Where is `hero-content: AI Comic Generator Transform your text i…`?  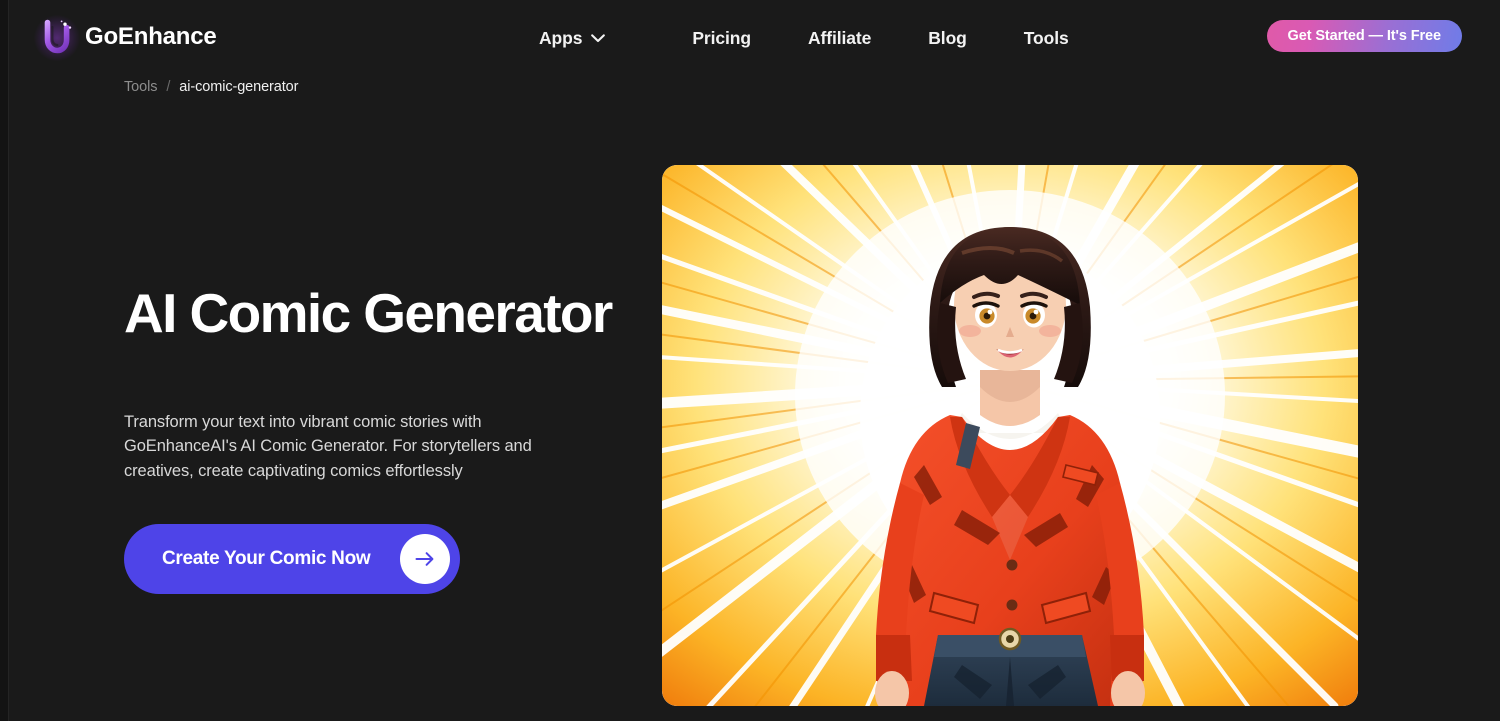
hero-content: AI Comic Generator Transform your text i… is located at coordinates (379, 438).